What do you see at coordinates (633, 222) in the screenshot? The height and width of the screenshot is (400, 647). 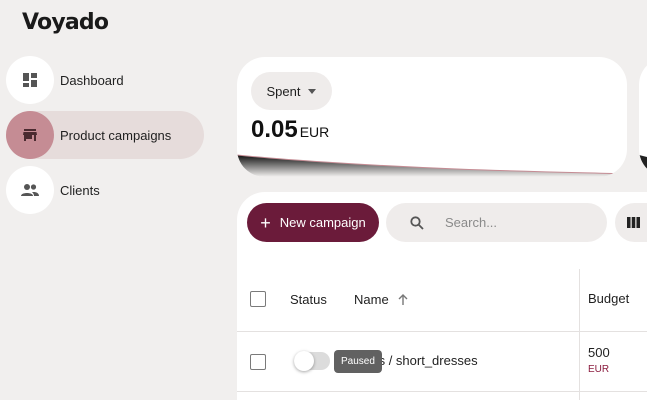 I see `columns-icon` at bounding box center [633, 222].